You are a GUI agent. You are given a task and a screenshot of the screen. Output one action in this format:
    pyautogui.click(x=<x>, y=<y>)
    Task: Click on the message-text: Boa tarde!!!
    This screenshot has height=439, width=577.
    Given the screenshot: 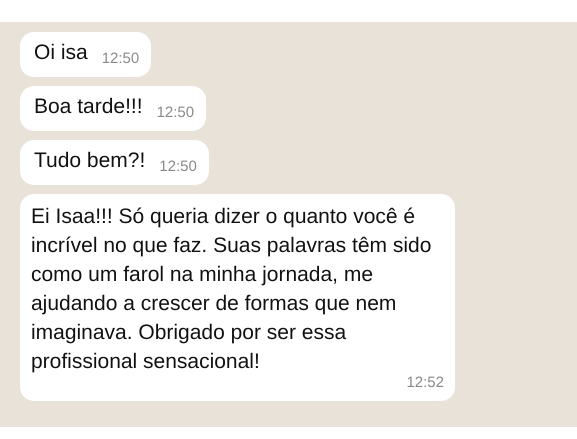 What is the action you would take?
    pyautogui.click(x=88, y=107)
    